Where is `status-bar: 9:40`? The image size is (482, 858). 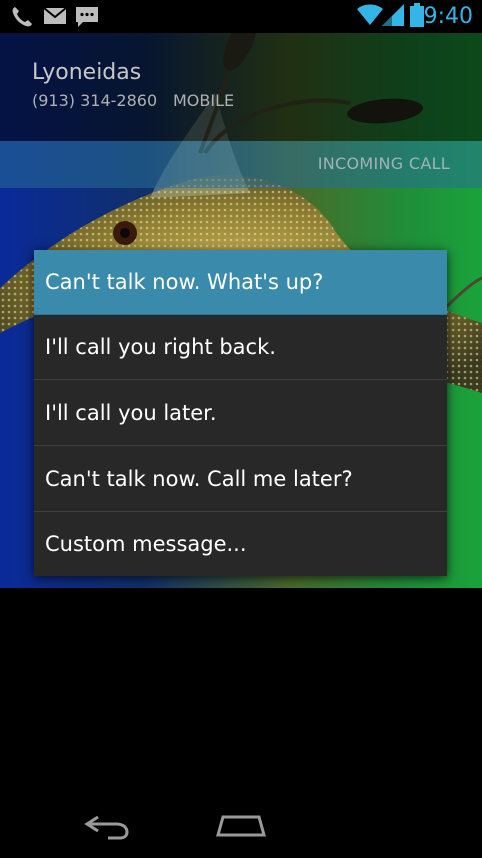
status-bar: 9:40 is located at coordinates (241, 16).